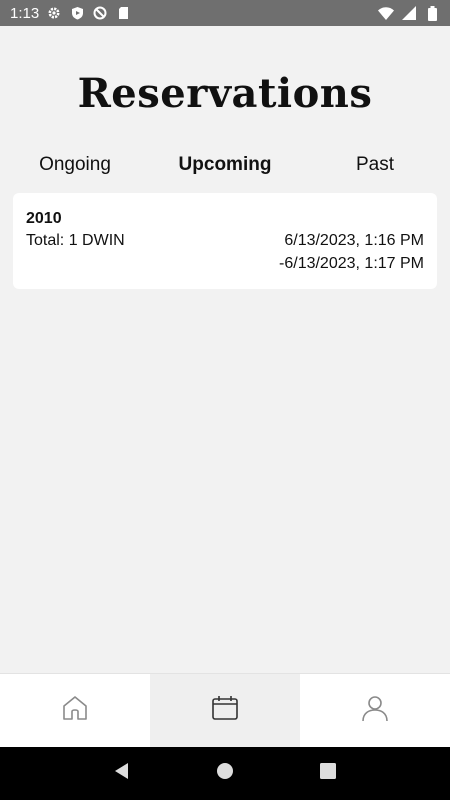  I want to click on blocked-icon, so click(100, 13).